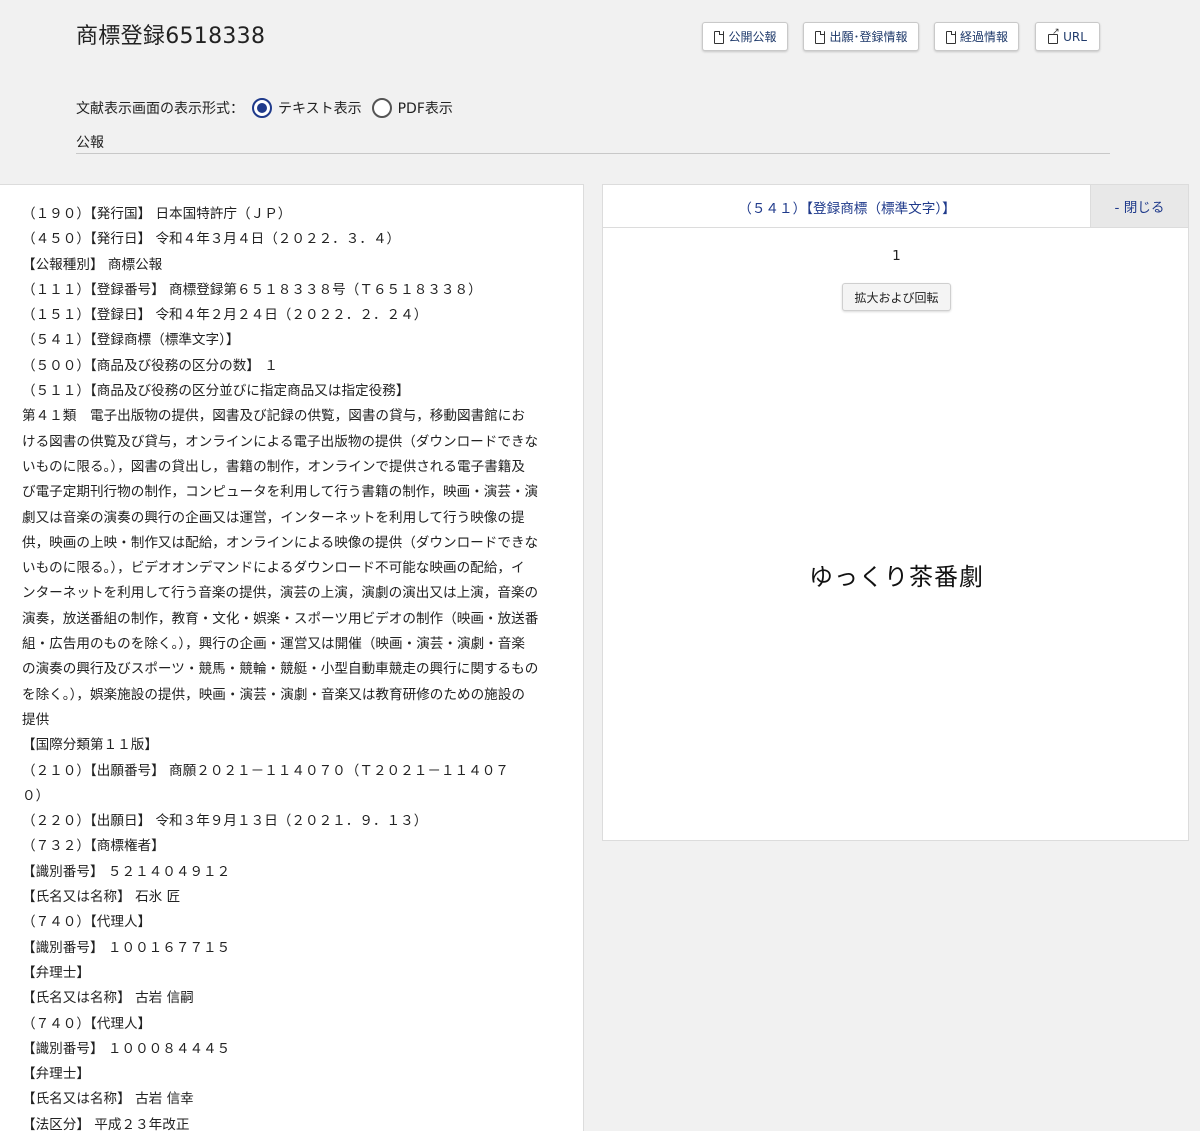 This screenshot has height=1131, width=1200. Describe the element at coordinates (273, 644) in the screenshot. I see `document-line: 組・広告用のものを除く。），興行の企画・運営又は開催（映画・演芸・演劇・音楽` at that location.